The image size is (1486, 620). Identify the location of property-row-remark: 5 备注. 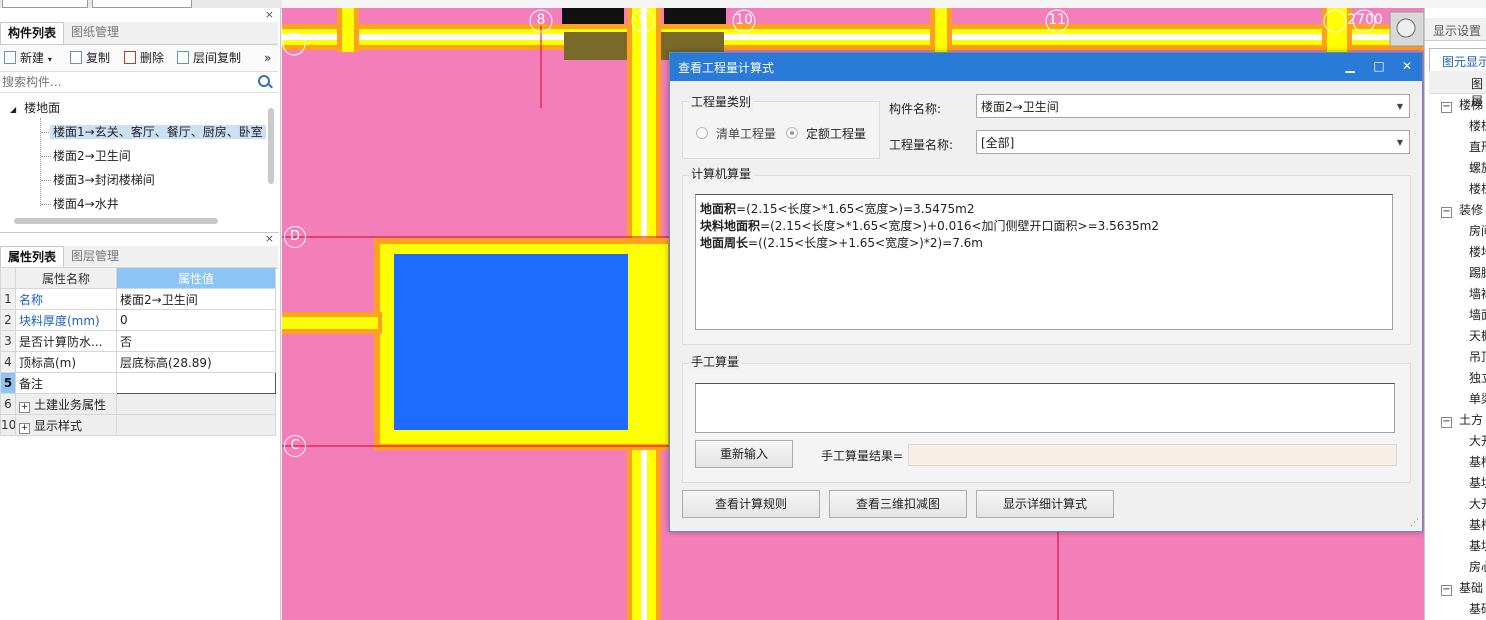
(138, 383).